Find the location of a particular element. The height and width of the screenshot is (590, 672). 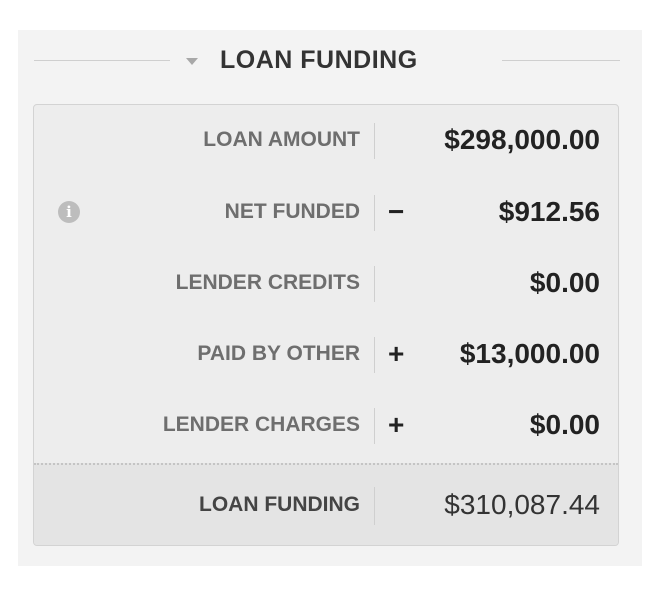

lender-credits-label: LENDER CREDITS is located at coordinates (267, 282).